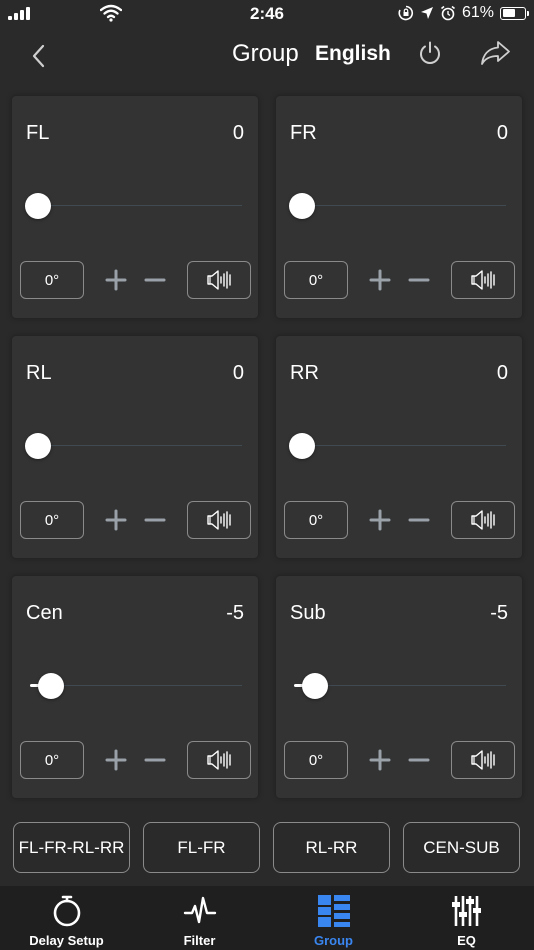 The height and width of the screenshot is (950, 534). What do you see at coordinates (333, 911) in the screenshot?
I see `grid-icon` at bounding box center [333, 911].